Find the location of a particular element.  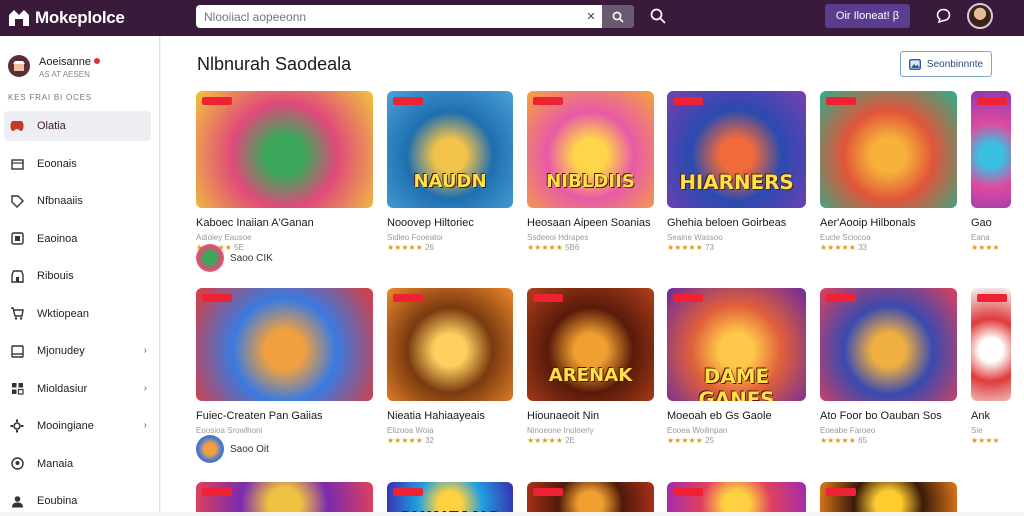

product-thumbnail: ARENAK is located at coordinates (590, 344).